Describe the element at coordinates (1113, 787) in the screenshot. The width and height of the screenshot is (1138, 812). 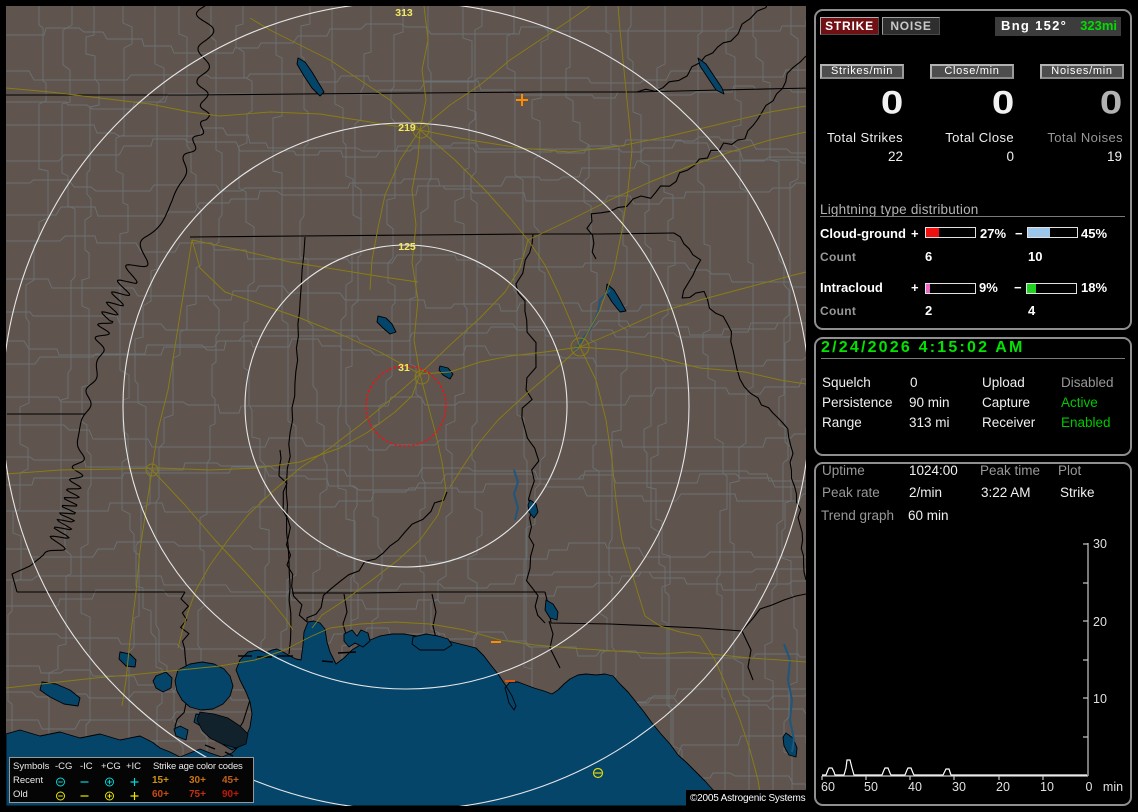
I see `svg-text: min` at that location.